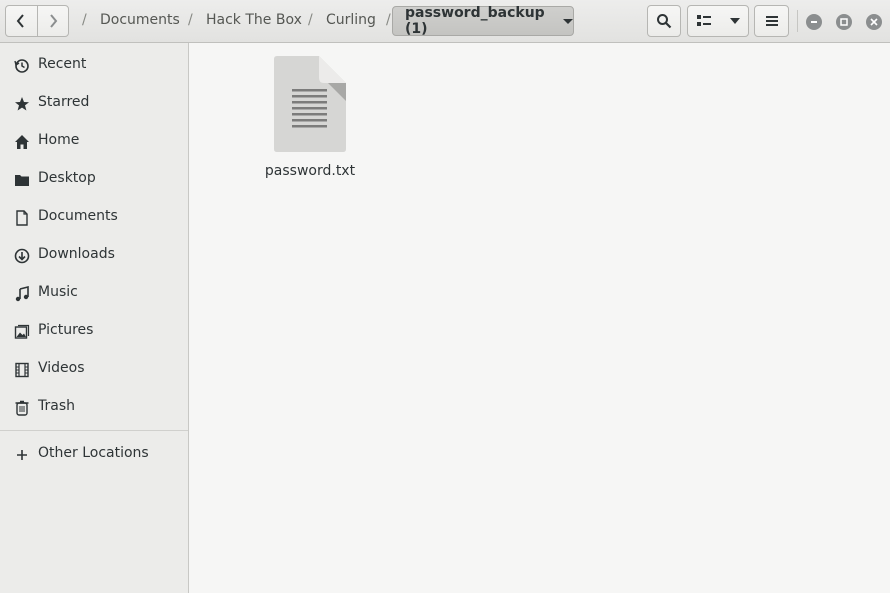  Describe the element at coordinates (22, 66) in the screenshot. I see `clock-icon` at that location.